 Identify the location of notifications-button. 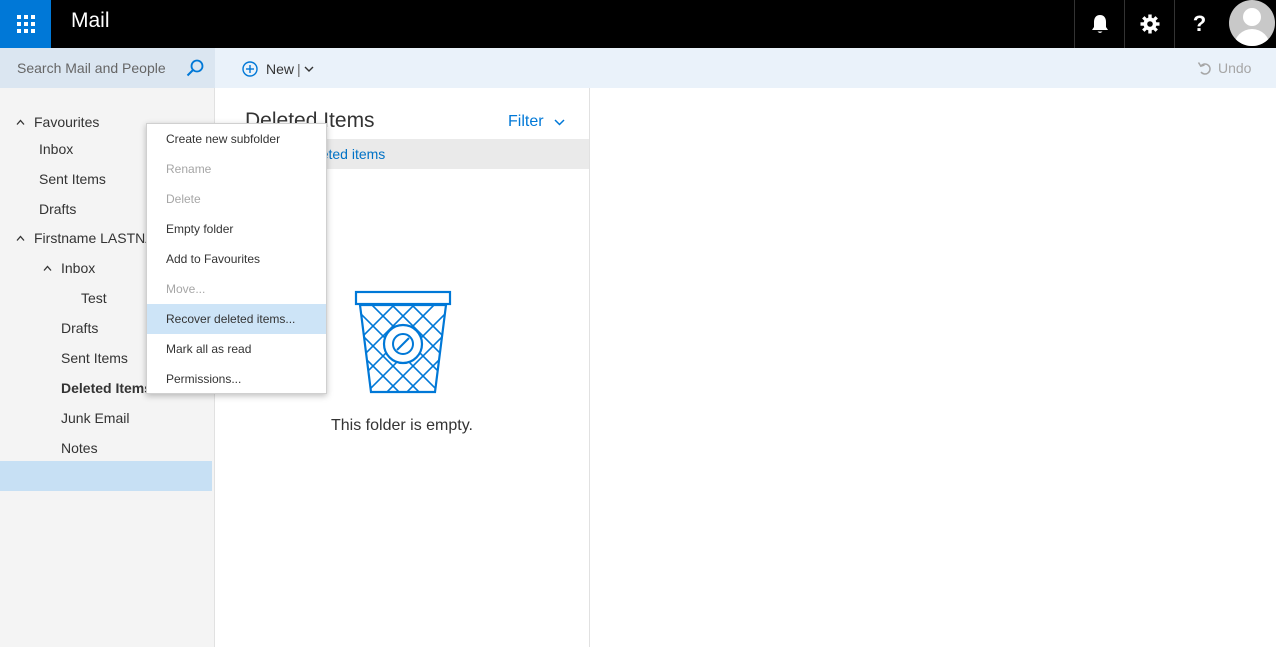
(1099, 24).